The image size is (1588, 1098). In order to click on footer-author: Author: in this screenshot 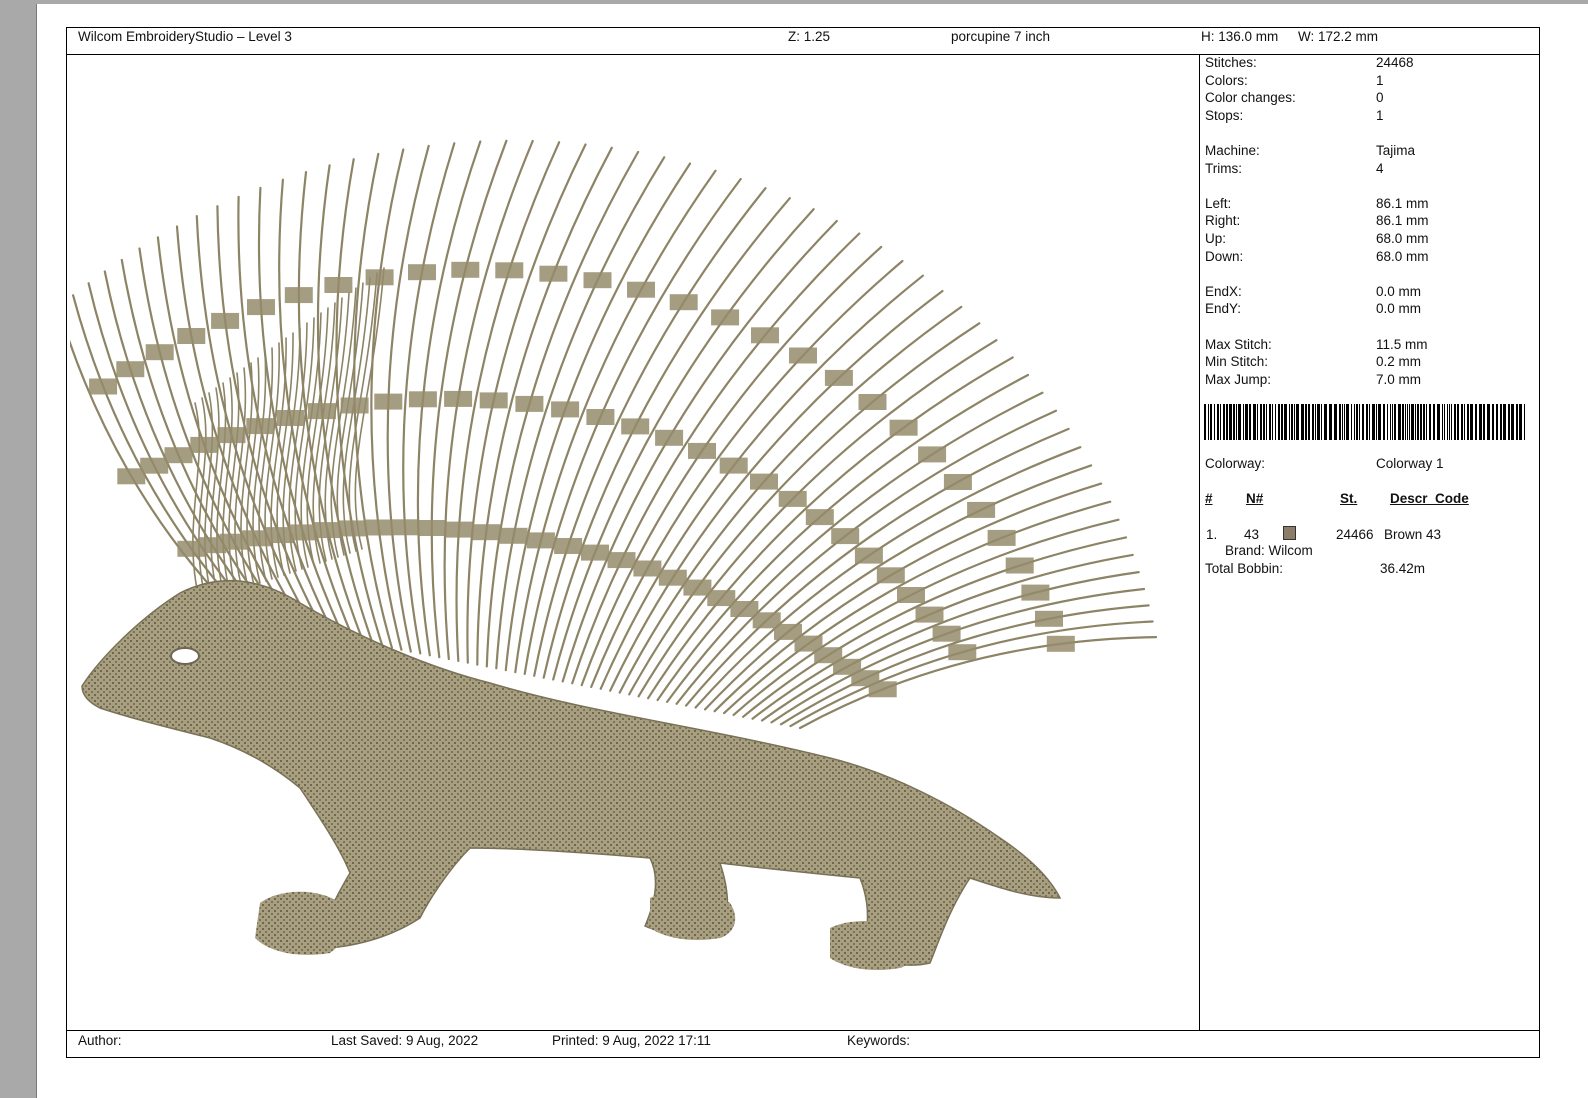, I will do `click(100, 1040)`.